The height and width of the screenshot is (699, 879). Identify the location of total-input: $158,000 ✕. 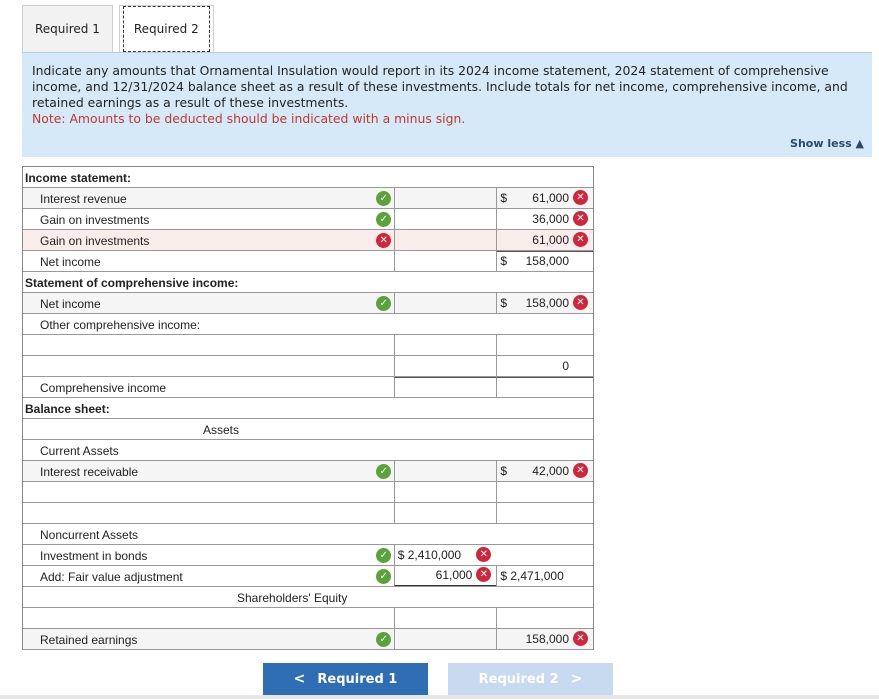
(544, 303).